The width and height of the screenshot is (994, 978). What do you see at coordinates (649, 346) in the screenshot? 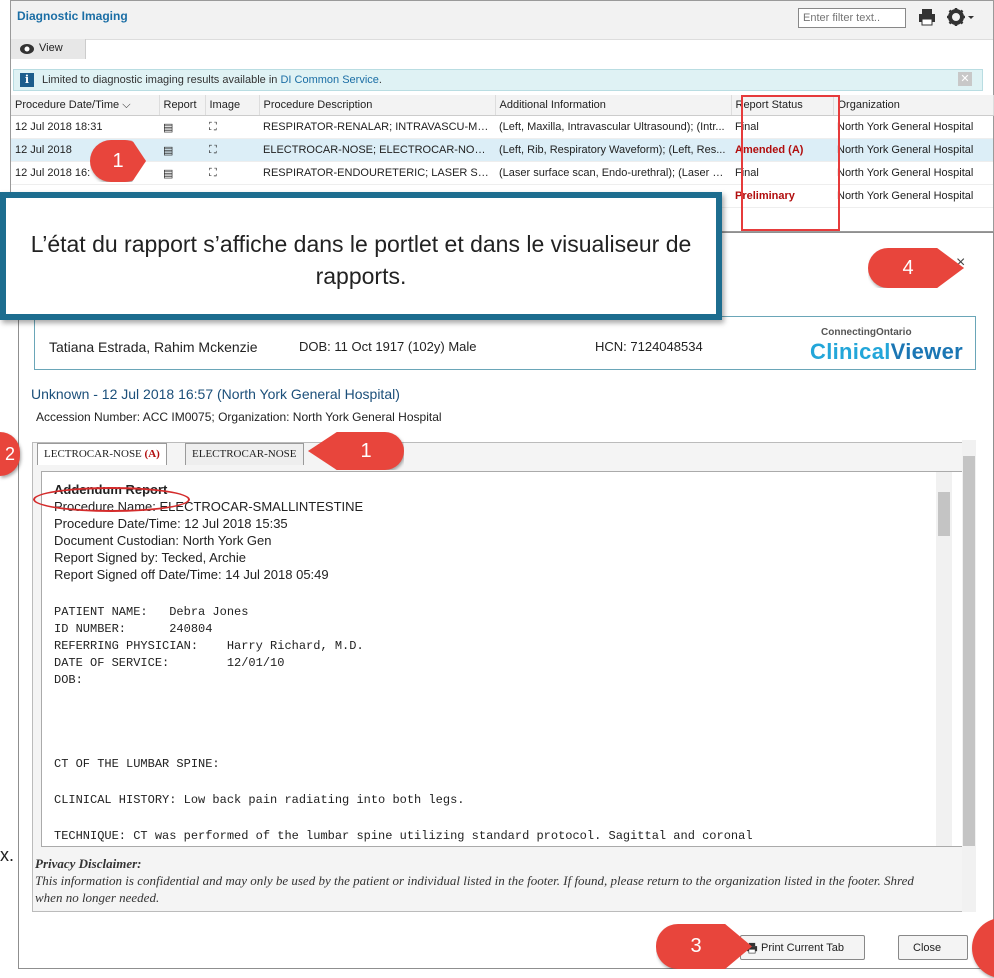
I see `patient-hcn: HCN: 7124048534` at bounding box center [649, 346].